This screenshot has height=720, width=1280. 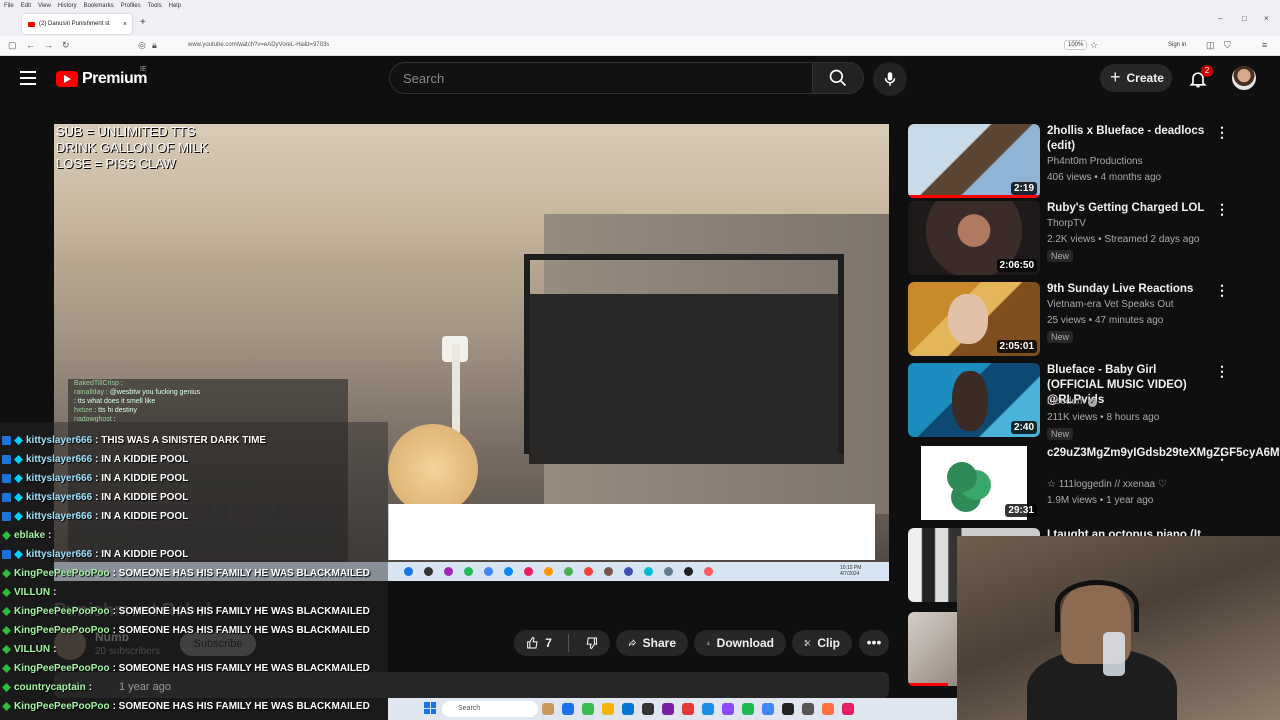 What do you see at coordinates (1163, 453) in the screenshot?
I see `video-title: c29uZ3MgZm9yIGdsb29teXMgZGF5cyA6Mw==` at bounding box center [1163, 453].